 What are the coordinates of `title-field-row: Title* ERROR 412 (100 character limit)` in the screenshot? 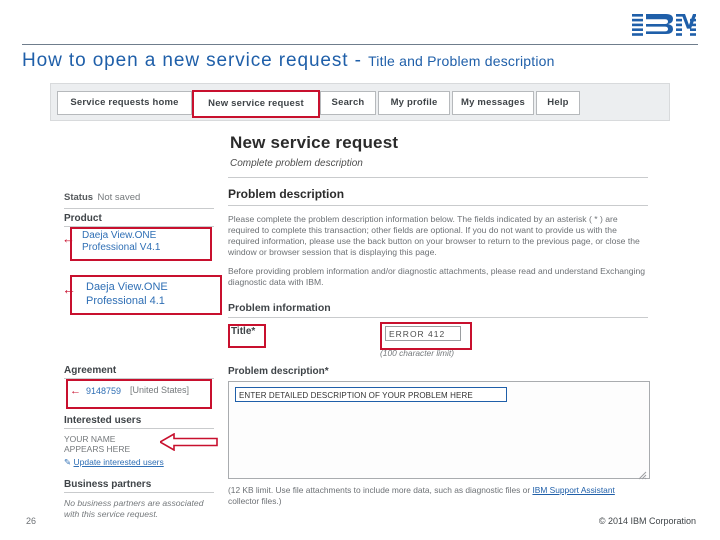 It's located at (440, 340).